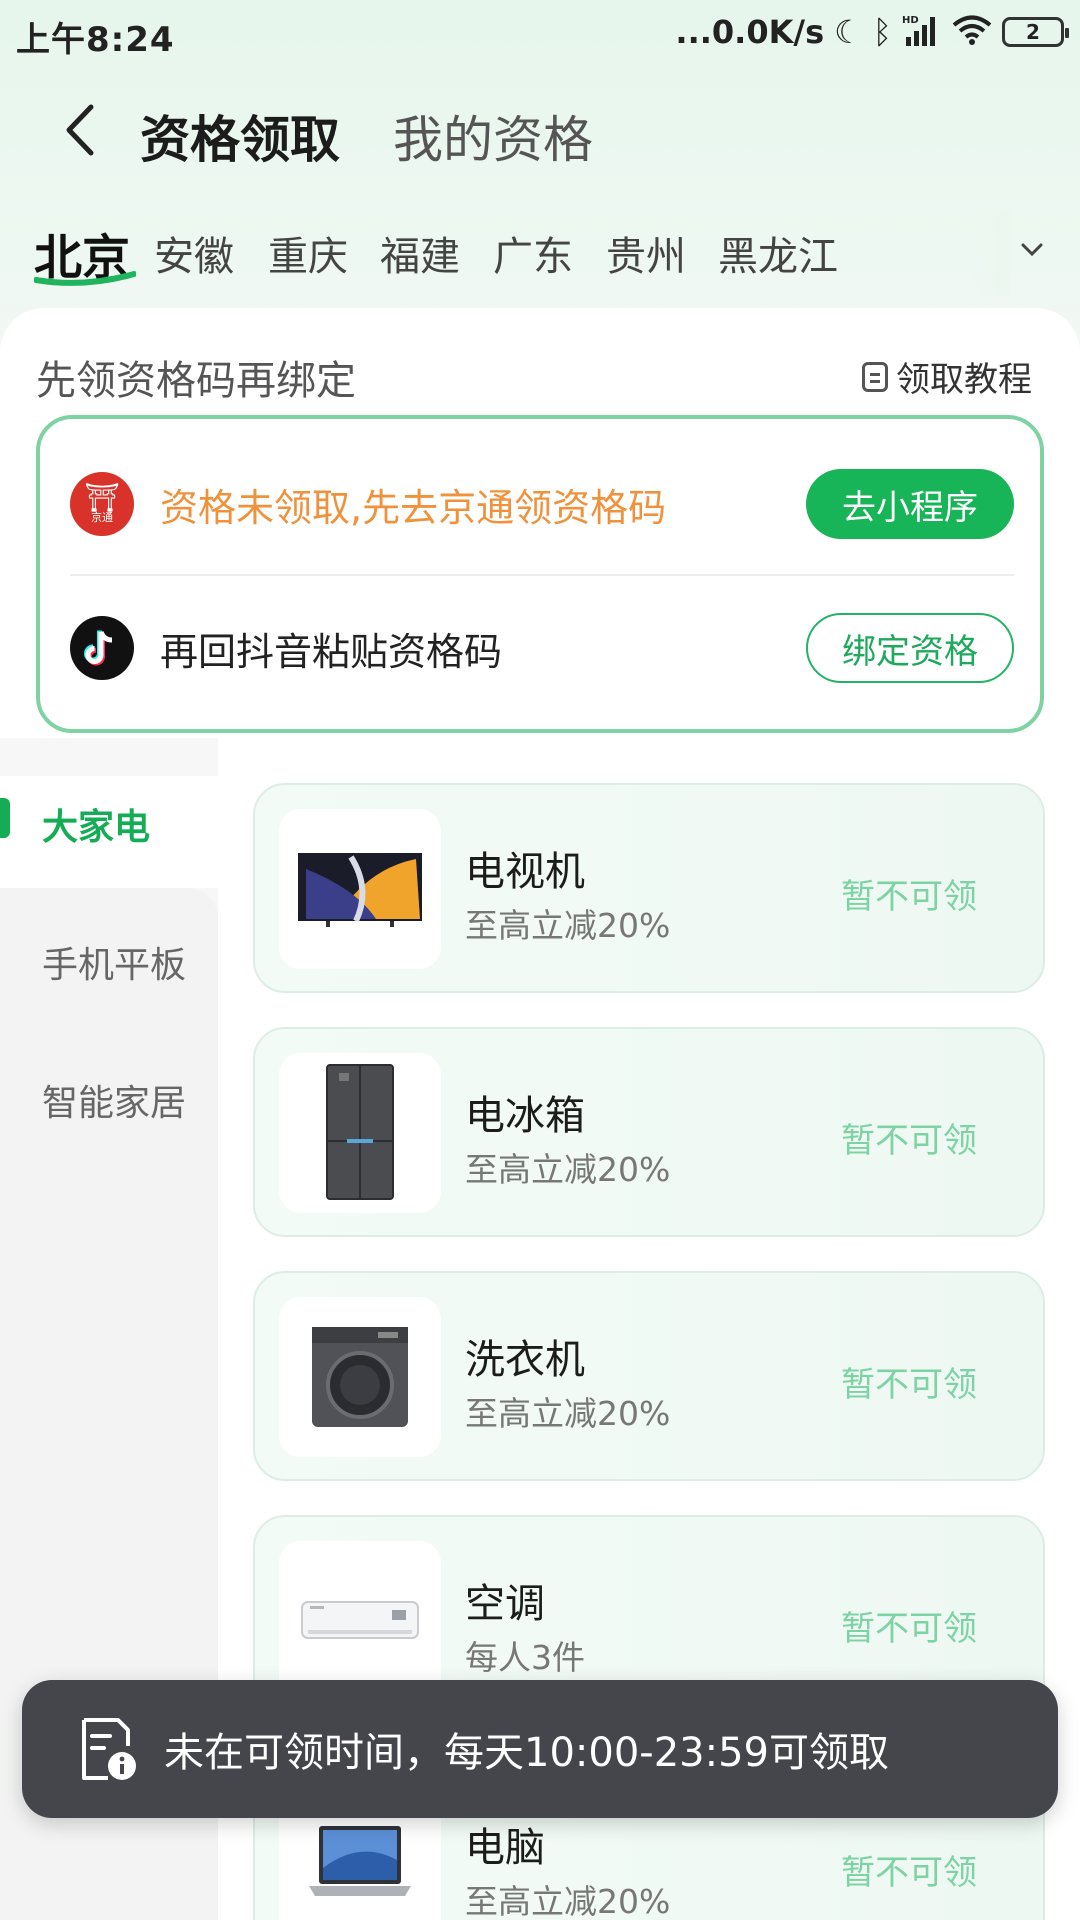 This screenshot has height=1920, width=1080. I want to click on step-douyin-row: 再回抖音粘贴资格码 绑定资格, so click(542, 648).